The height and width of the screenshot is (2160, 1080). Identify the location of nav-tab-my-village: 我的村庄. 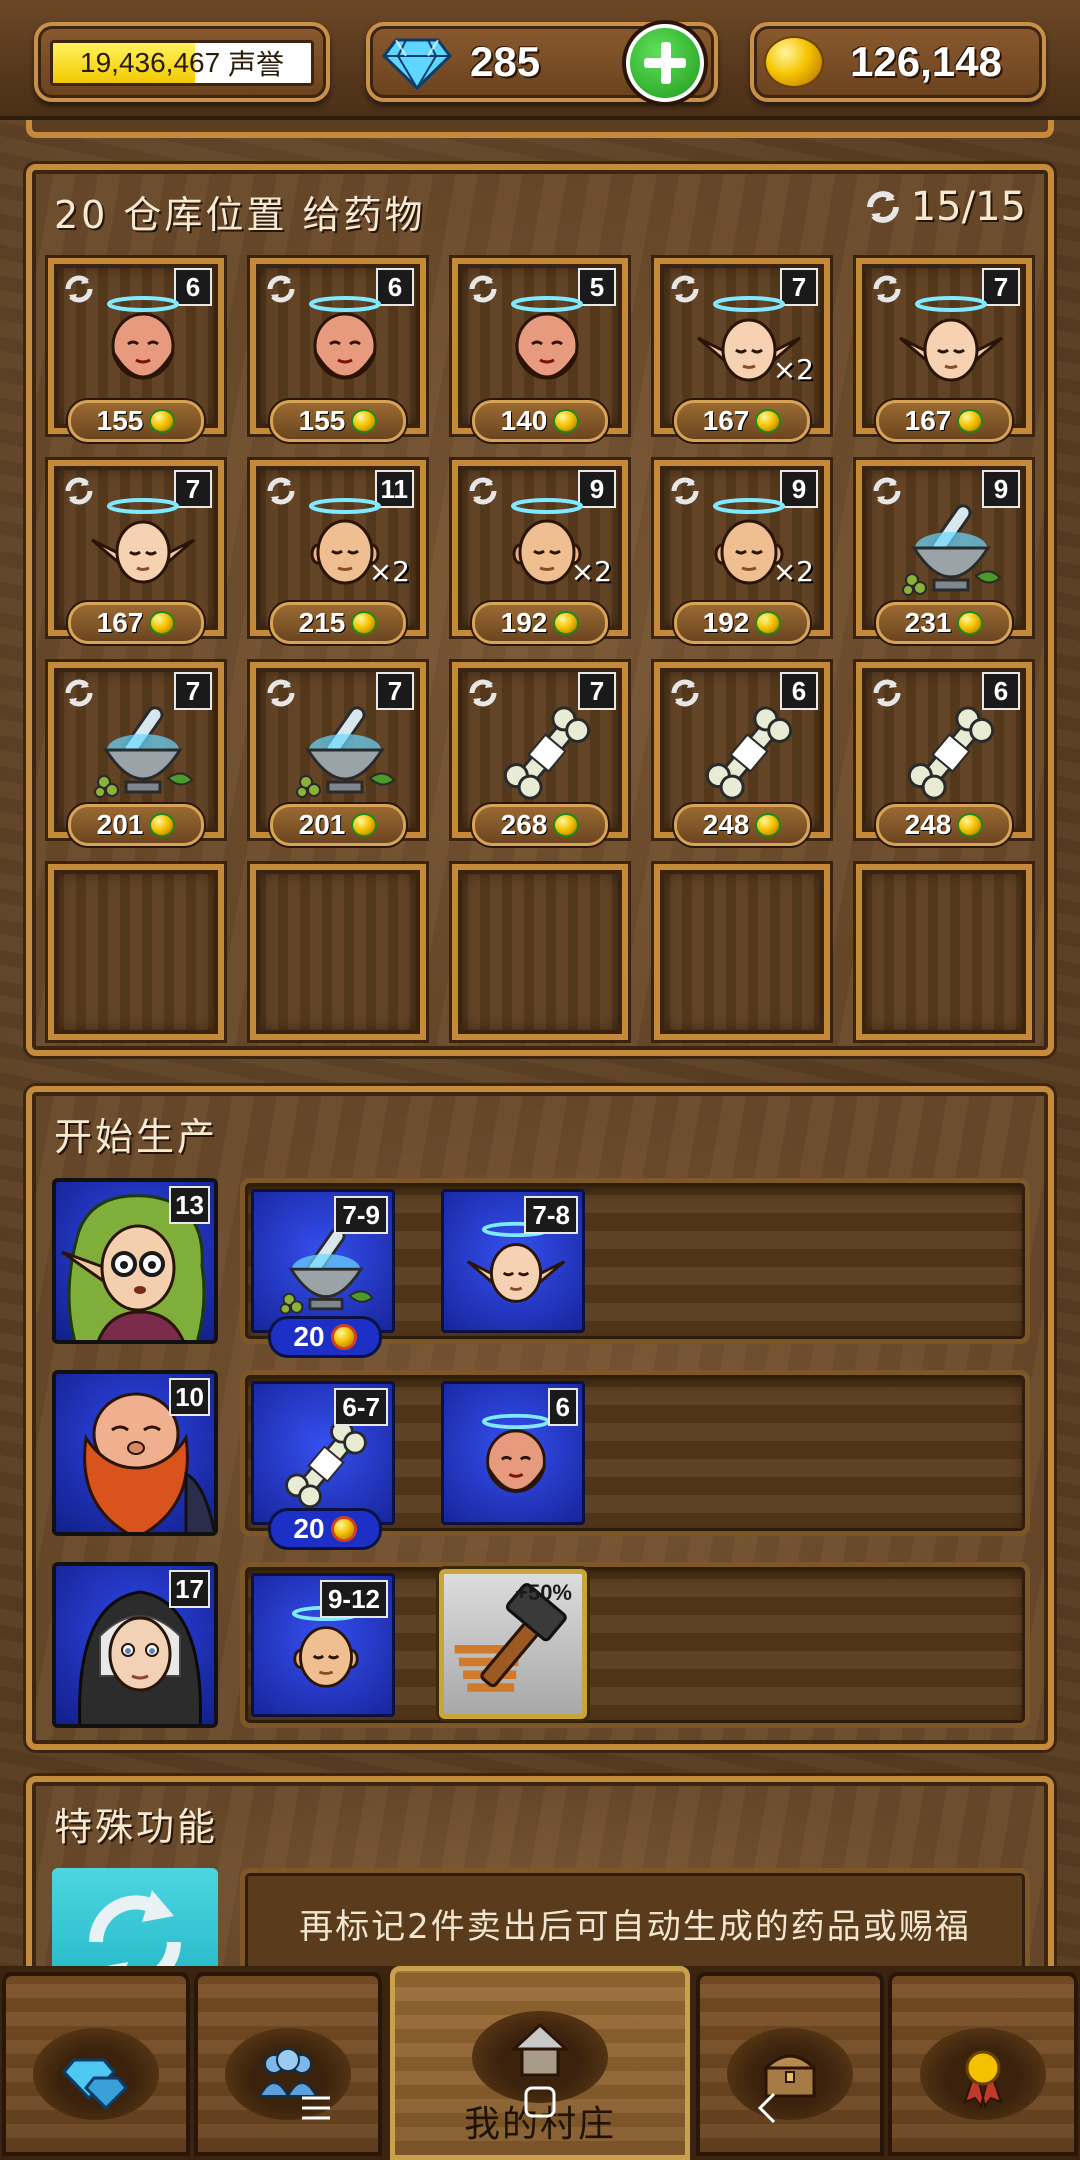
(540, 2063).